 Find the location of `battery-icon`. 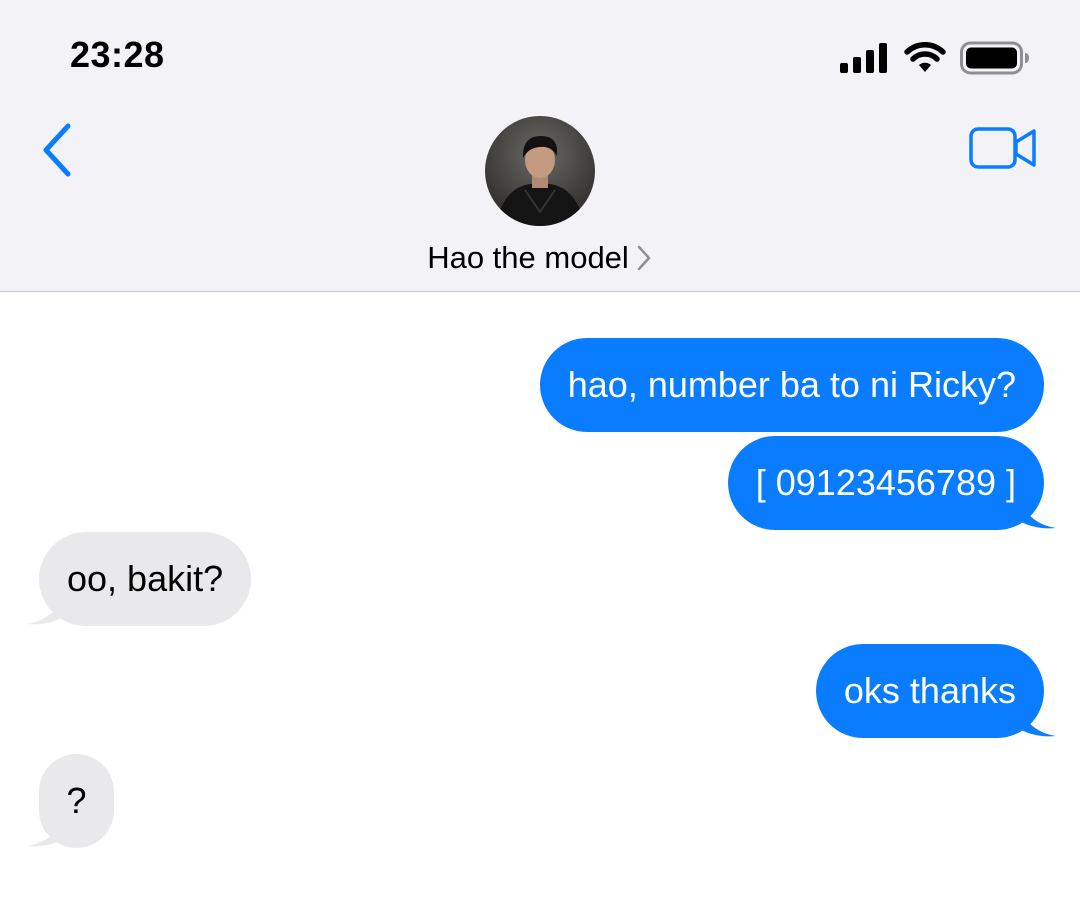

battery-icon is located at coordinates (994, 58).